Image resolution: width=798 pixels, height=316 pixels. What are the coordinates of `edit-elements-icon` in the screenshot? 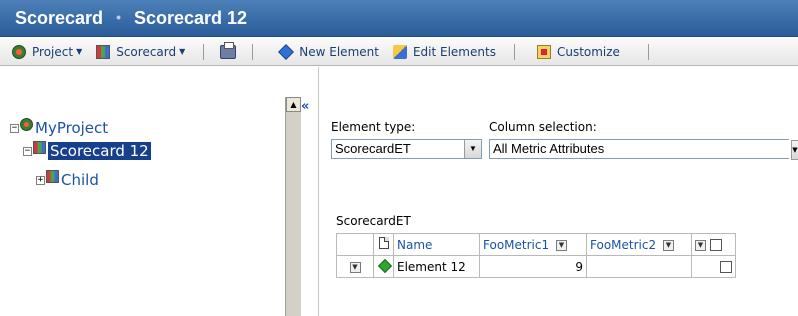 It's located at (399, 51).